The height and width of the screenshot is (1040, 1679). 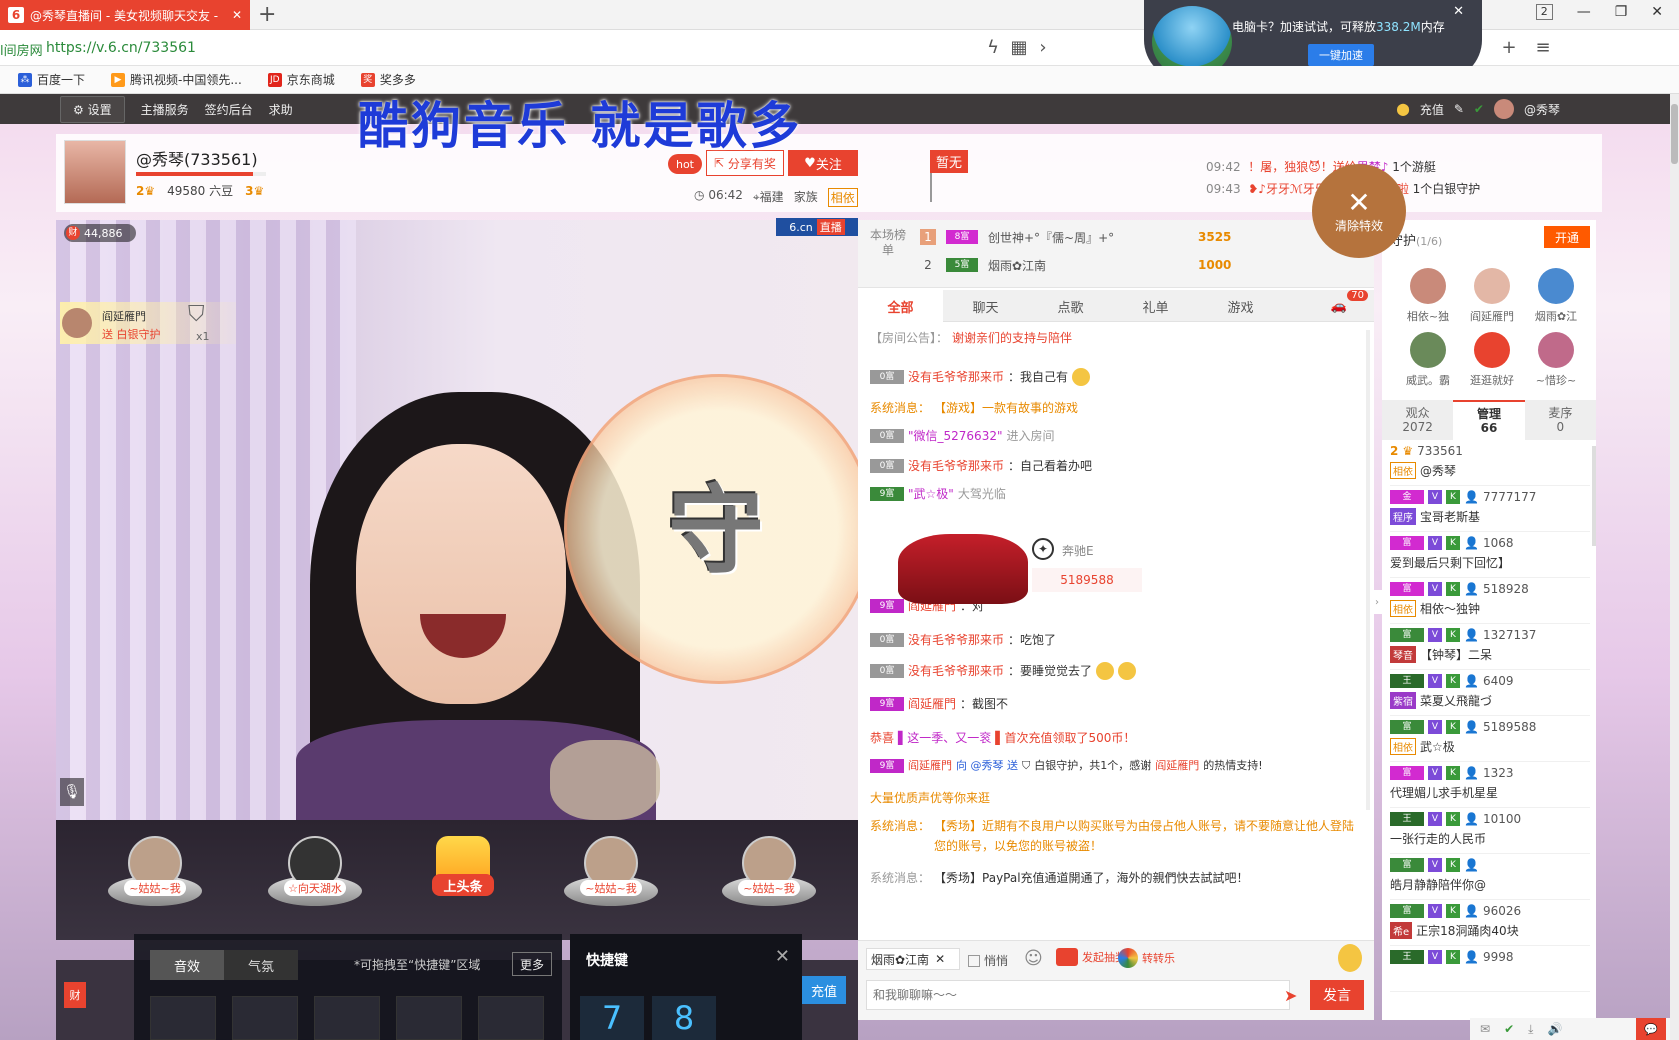 What do you see at coordinates (769, 871) in the screenshot?
I see `podium-5: ~姑姑~我` at bounding box center [769, 871].